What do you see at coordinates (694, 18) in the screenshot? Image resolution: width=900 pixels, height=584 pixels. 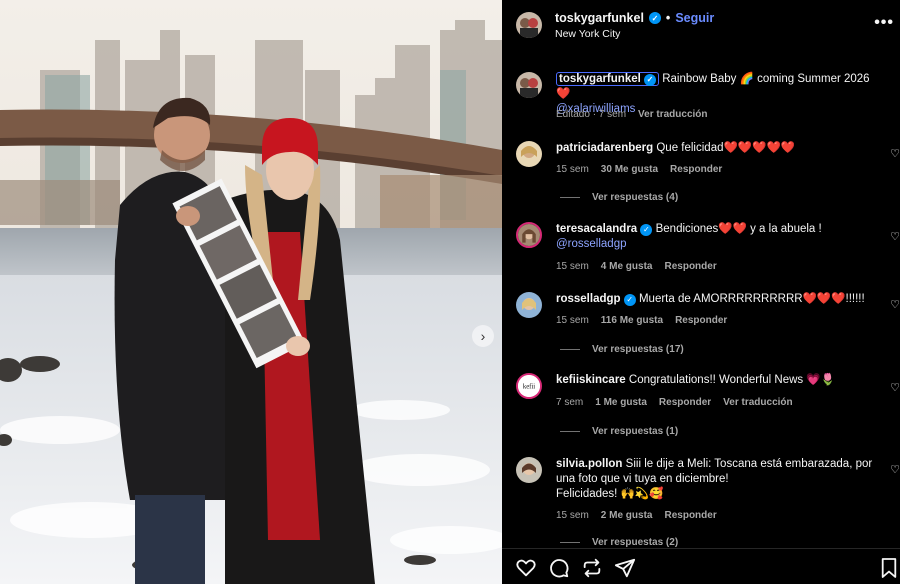 I see `follow-button: Seguir` at bounding box center [694, 18].